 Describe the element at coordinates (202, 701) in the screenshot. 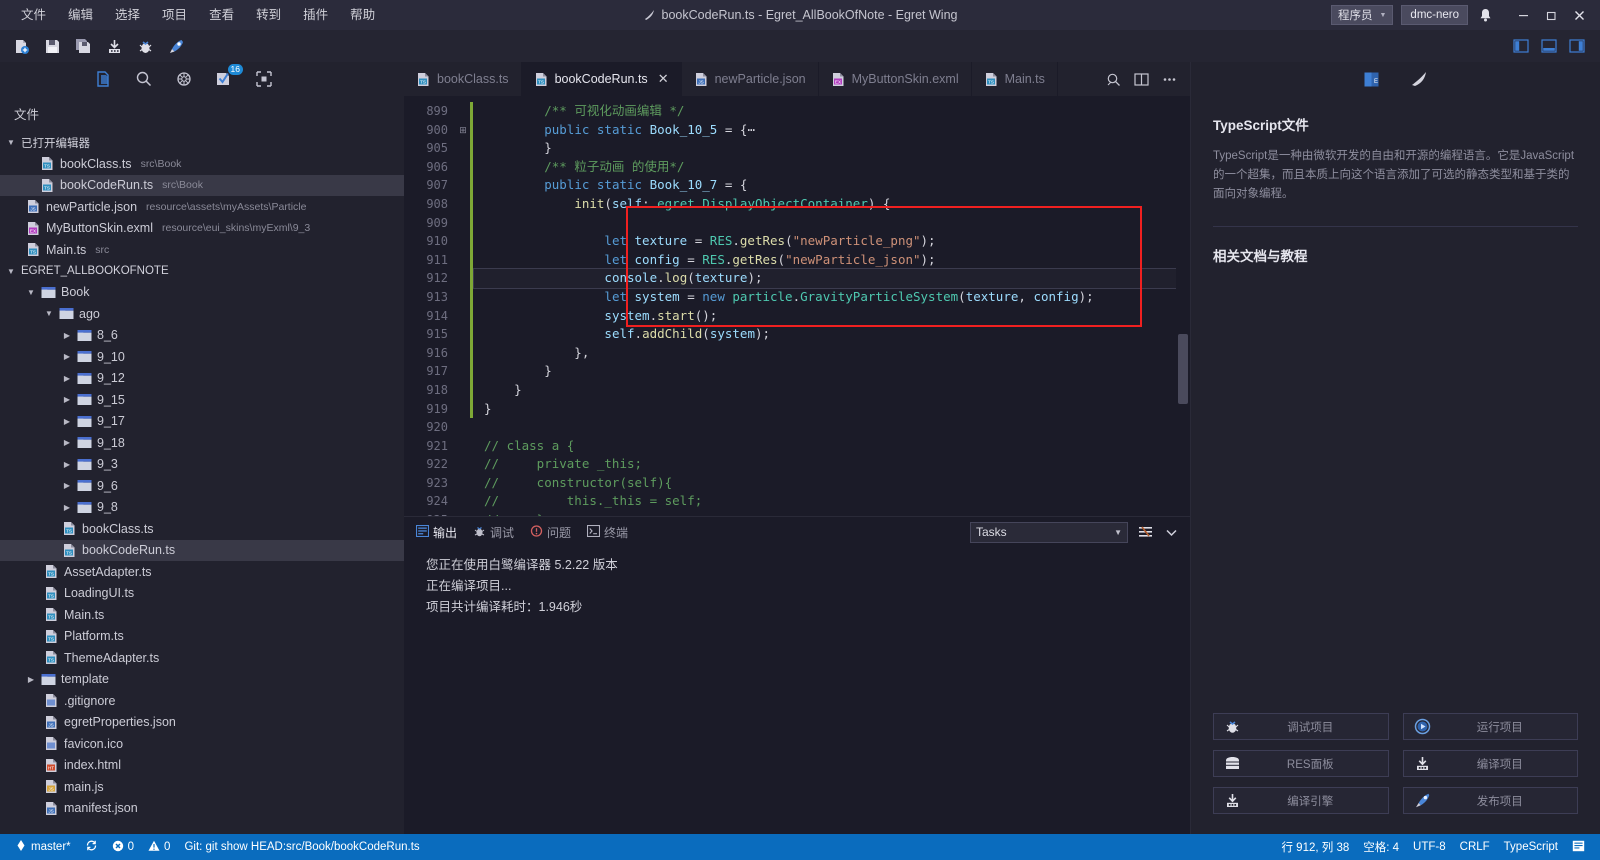

I see `tree-file-item: .gitignore` at that location.